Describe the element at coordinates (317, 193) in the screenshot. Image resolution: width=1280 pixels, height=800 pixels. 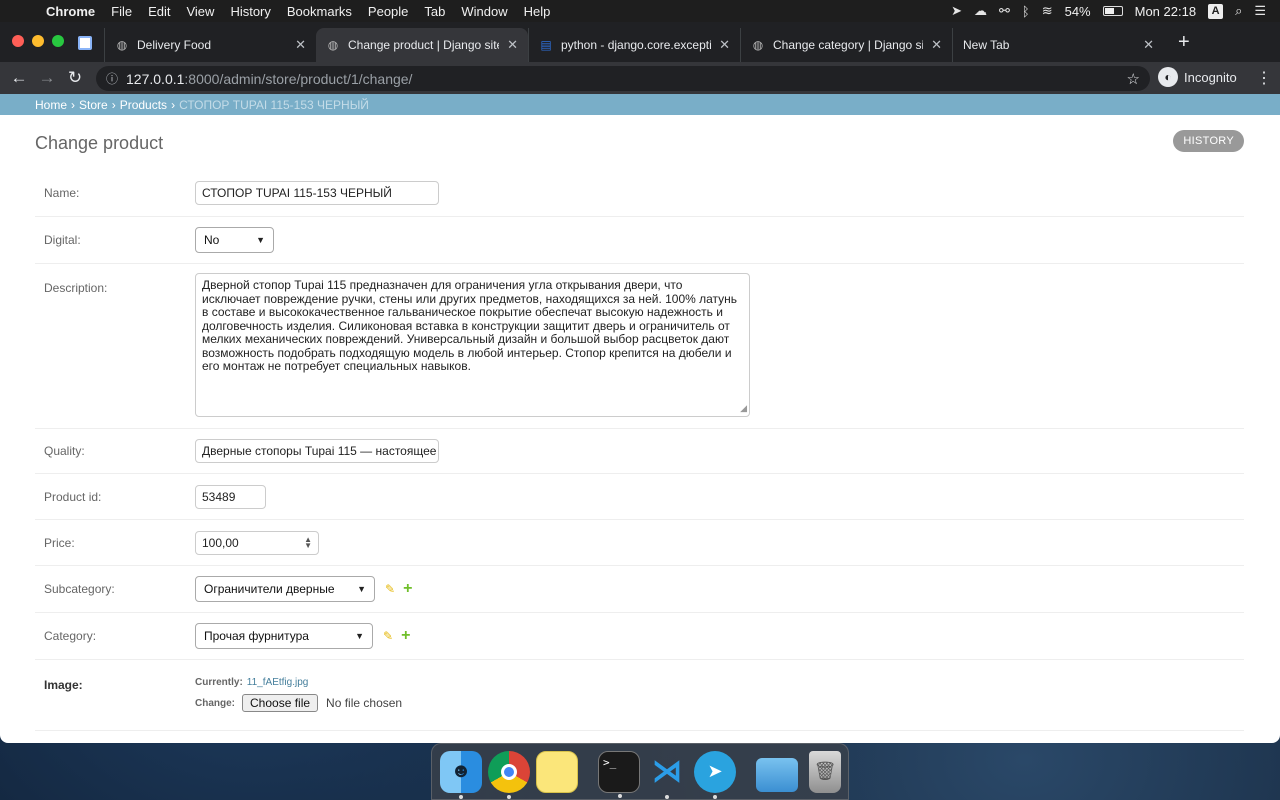
I see `name-input: СТОПОР TUPAI 115-153 ЧЕРНЫЙ` at that location.